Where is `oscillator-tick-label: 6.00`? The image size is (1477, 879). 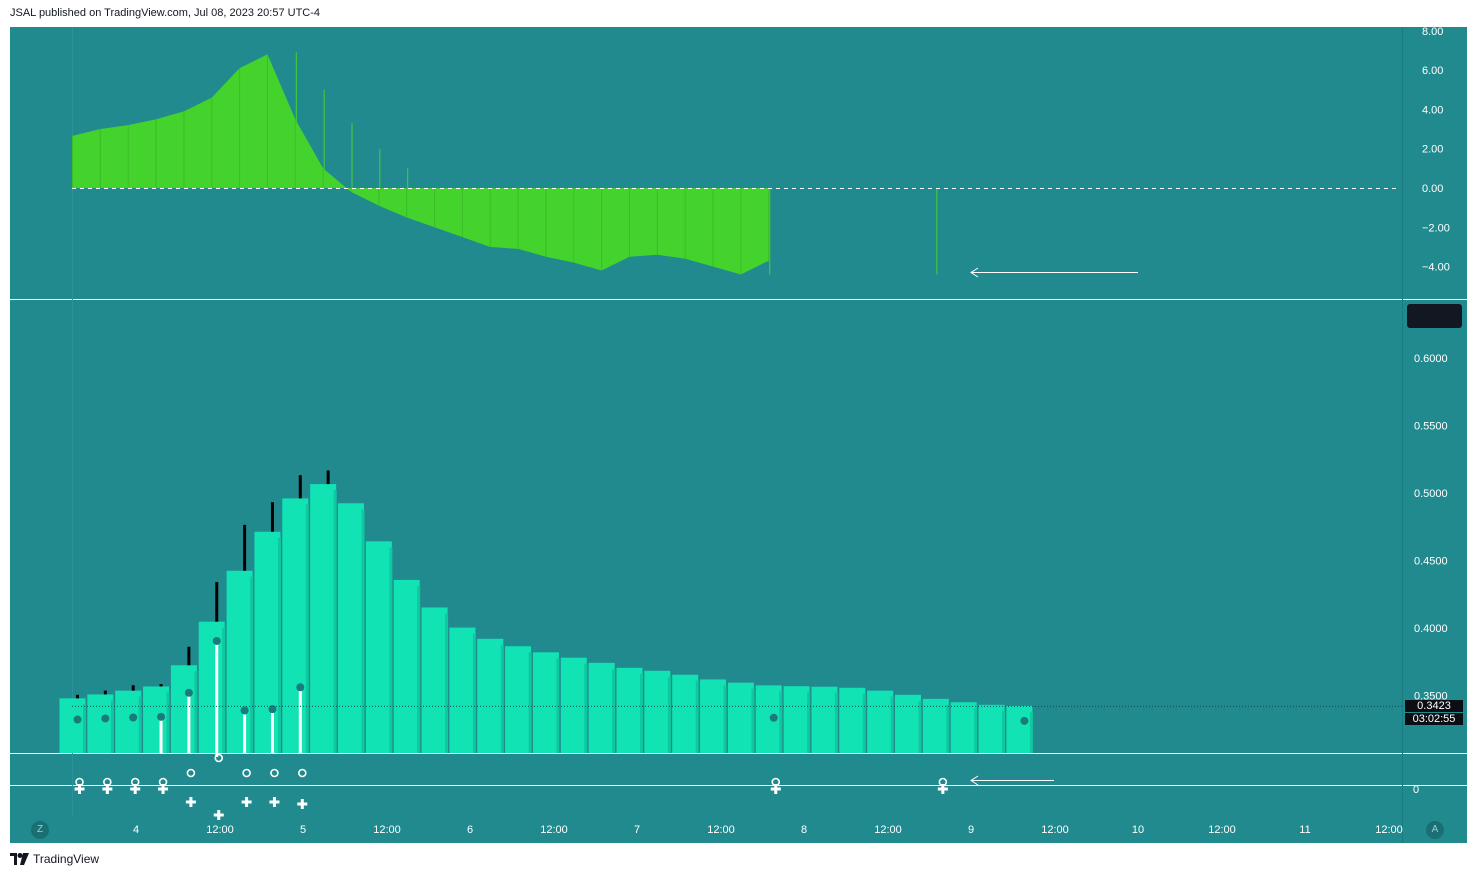
oscillator-tick-label: 6.00 is located at coordinates (1432, 71).